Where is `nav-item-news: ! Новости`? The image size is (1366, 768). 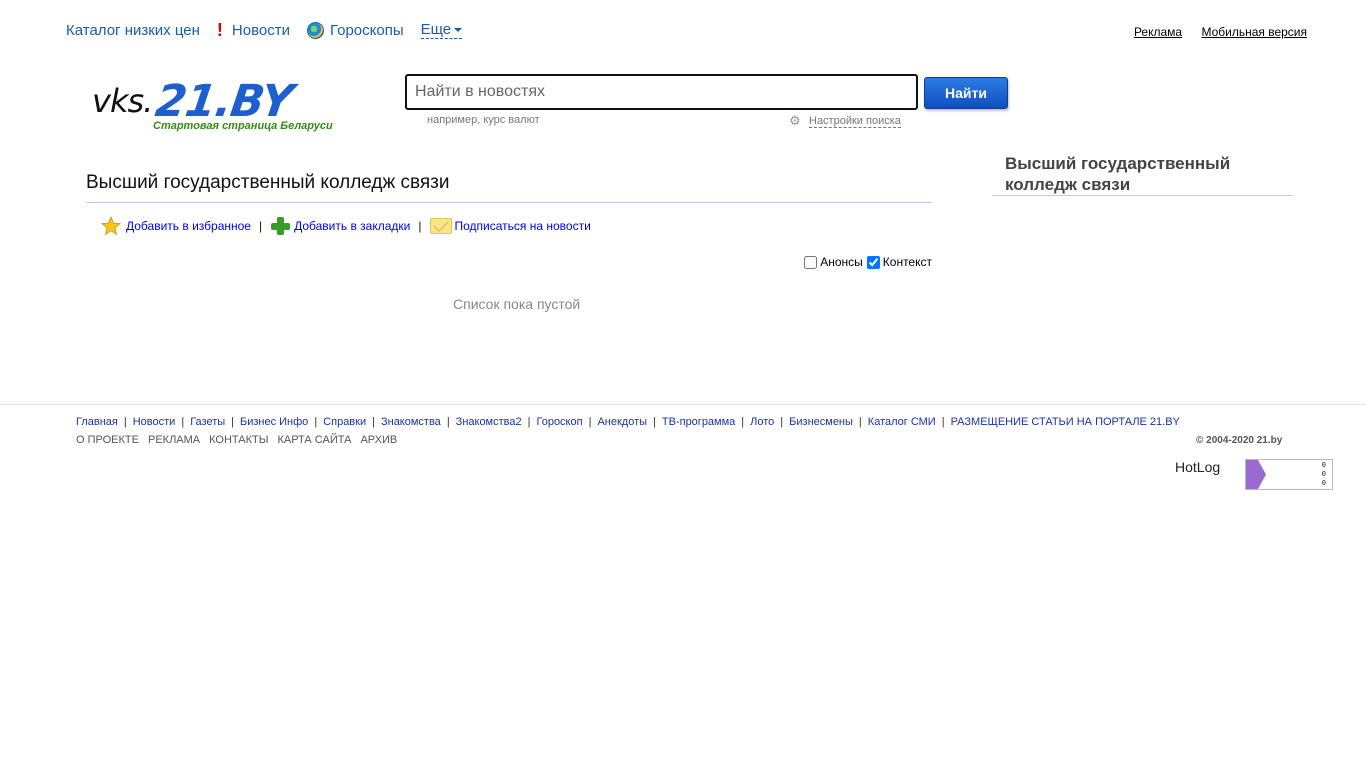
nav-item-news: ! Новости is located at coordinates (253, 30).